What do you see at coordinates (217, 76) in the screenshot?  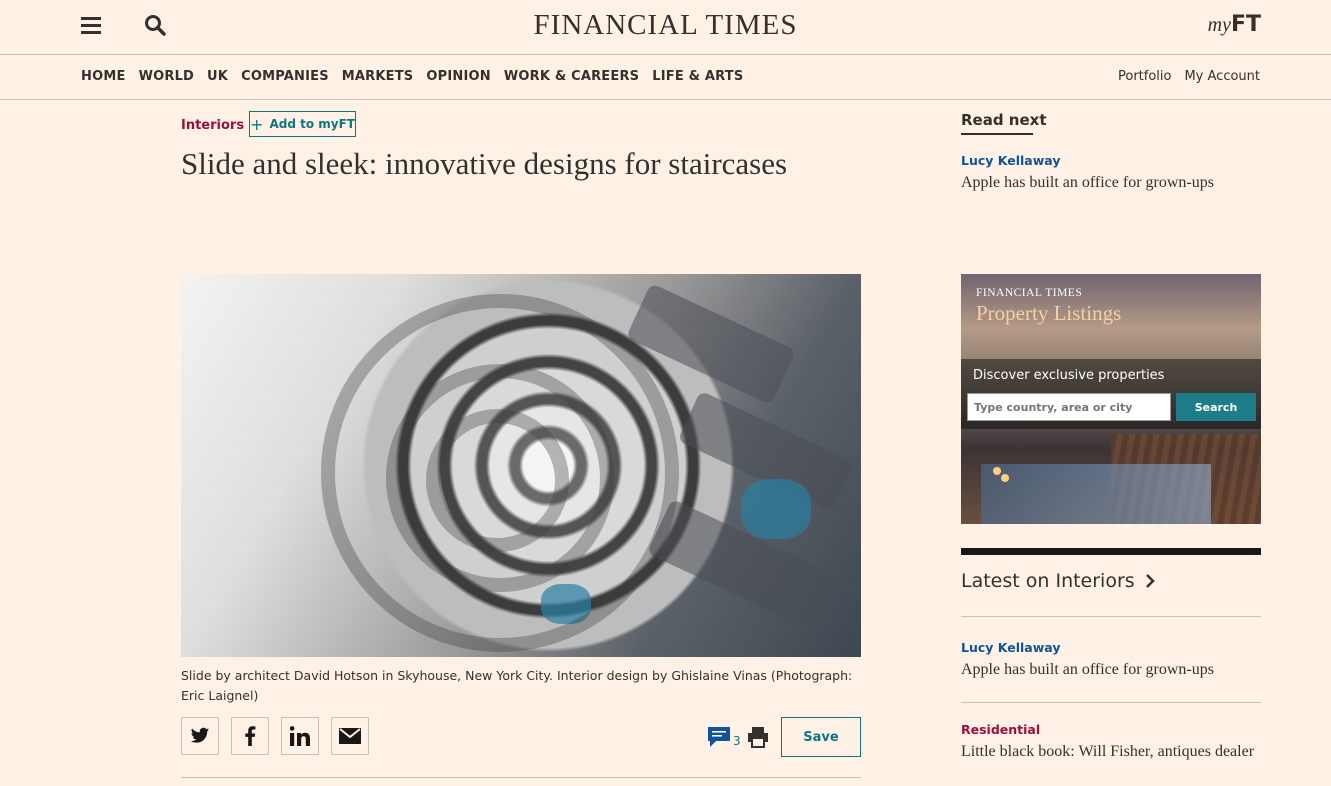 I see `nav-item-uk: UK` at bounding box center [217, 76].